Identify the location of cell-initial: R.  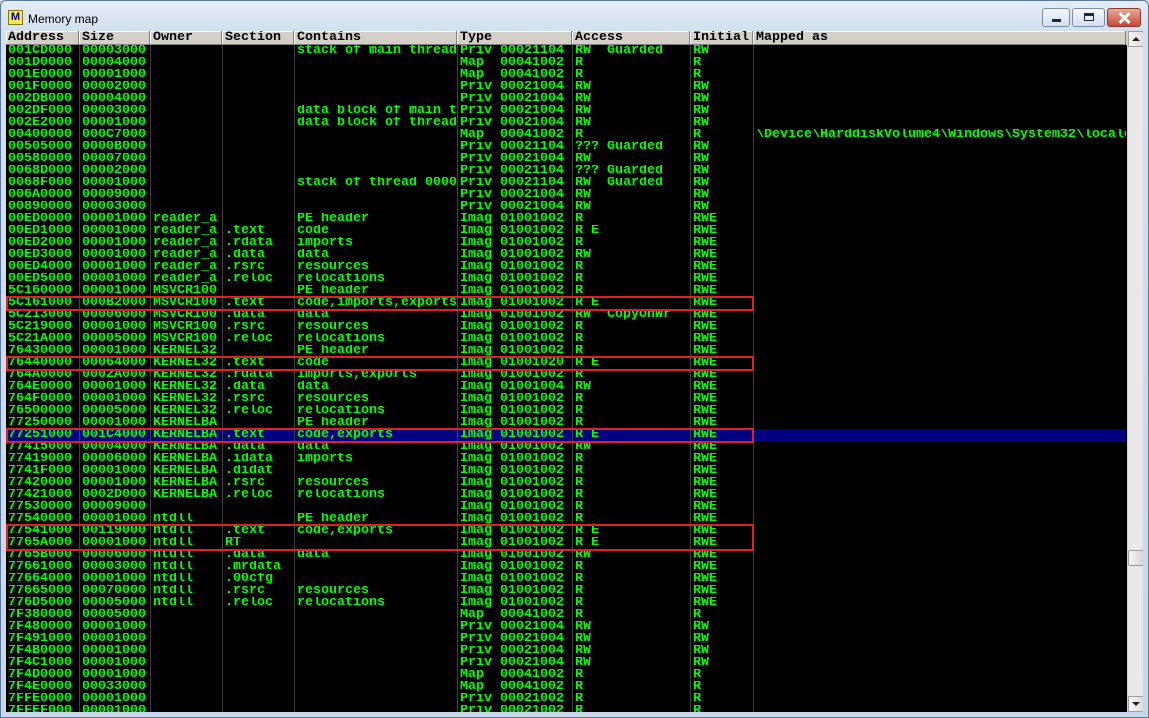
(721, 135).